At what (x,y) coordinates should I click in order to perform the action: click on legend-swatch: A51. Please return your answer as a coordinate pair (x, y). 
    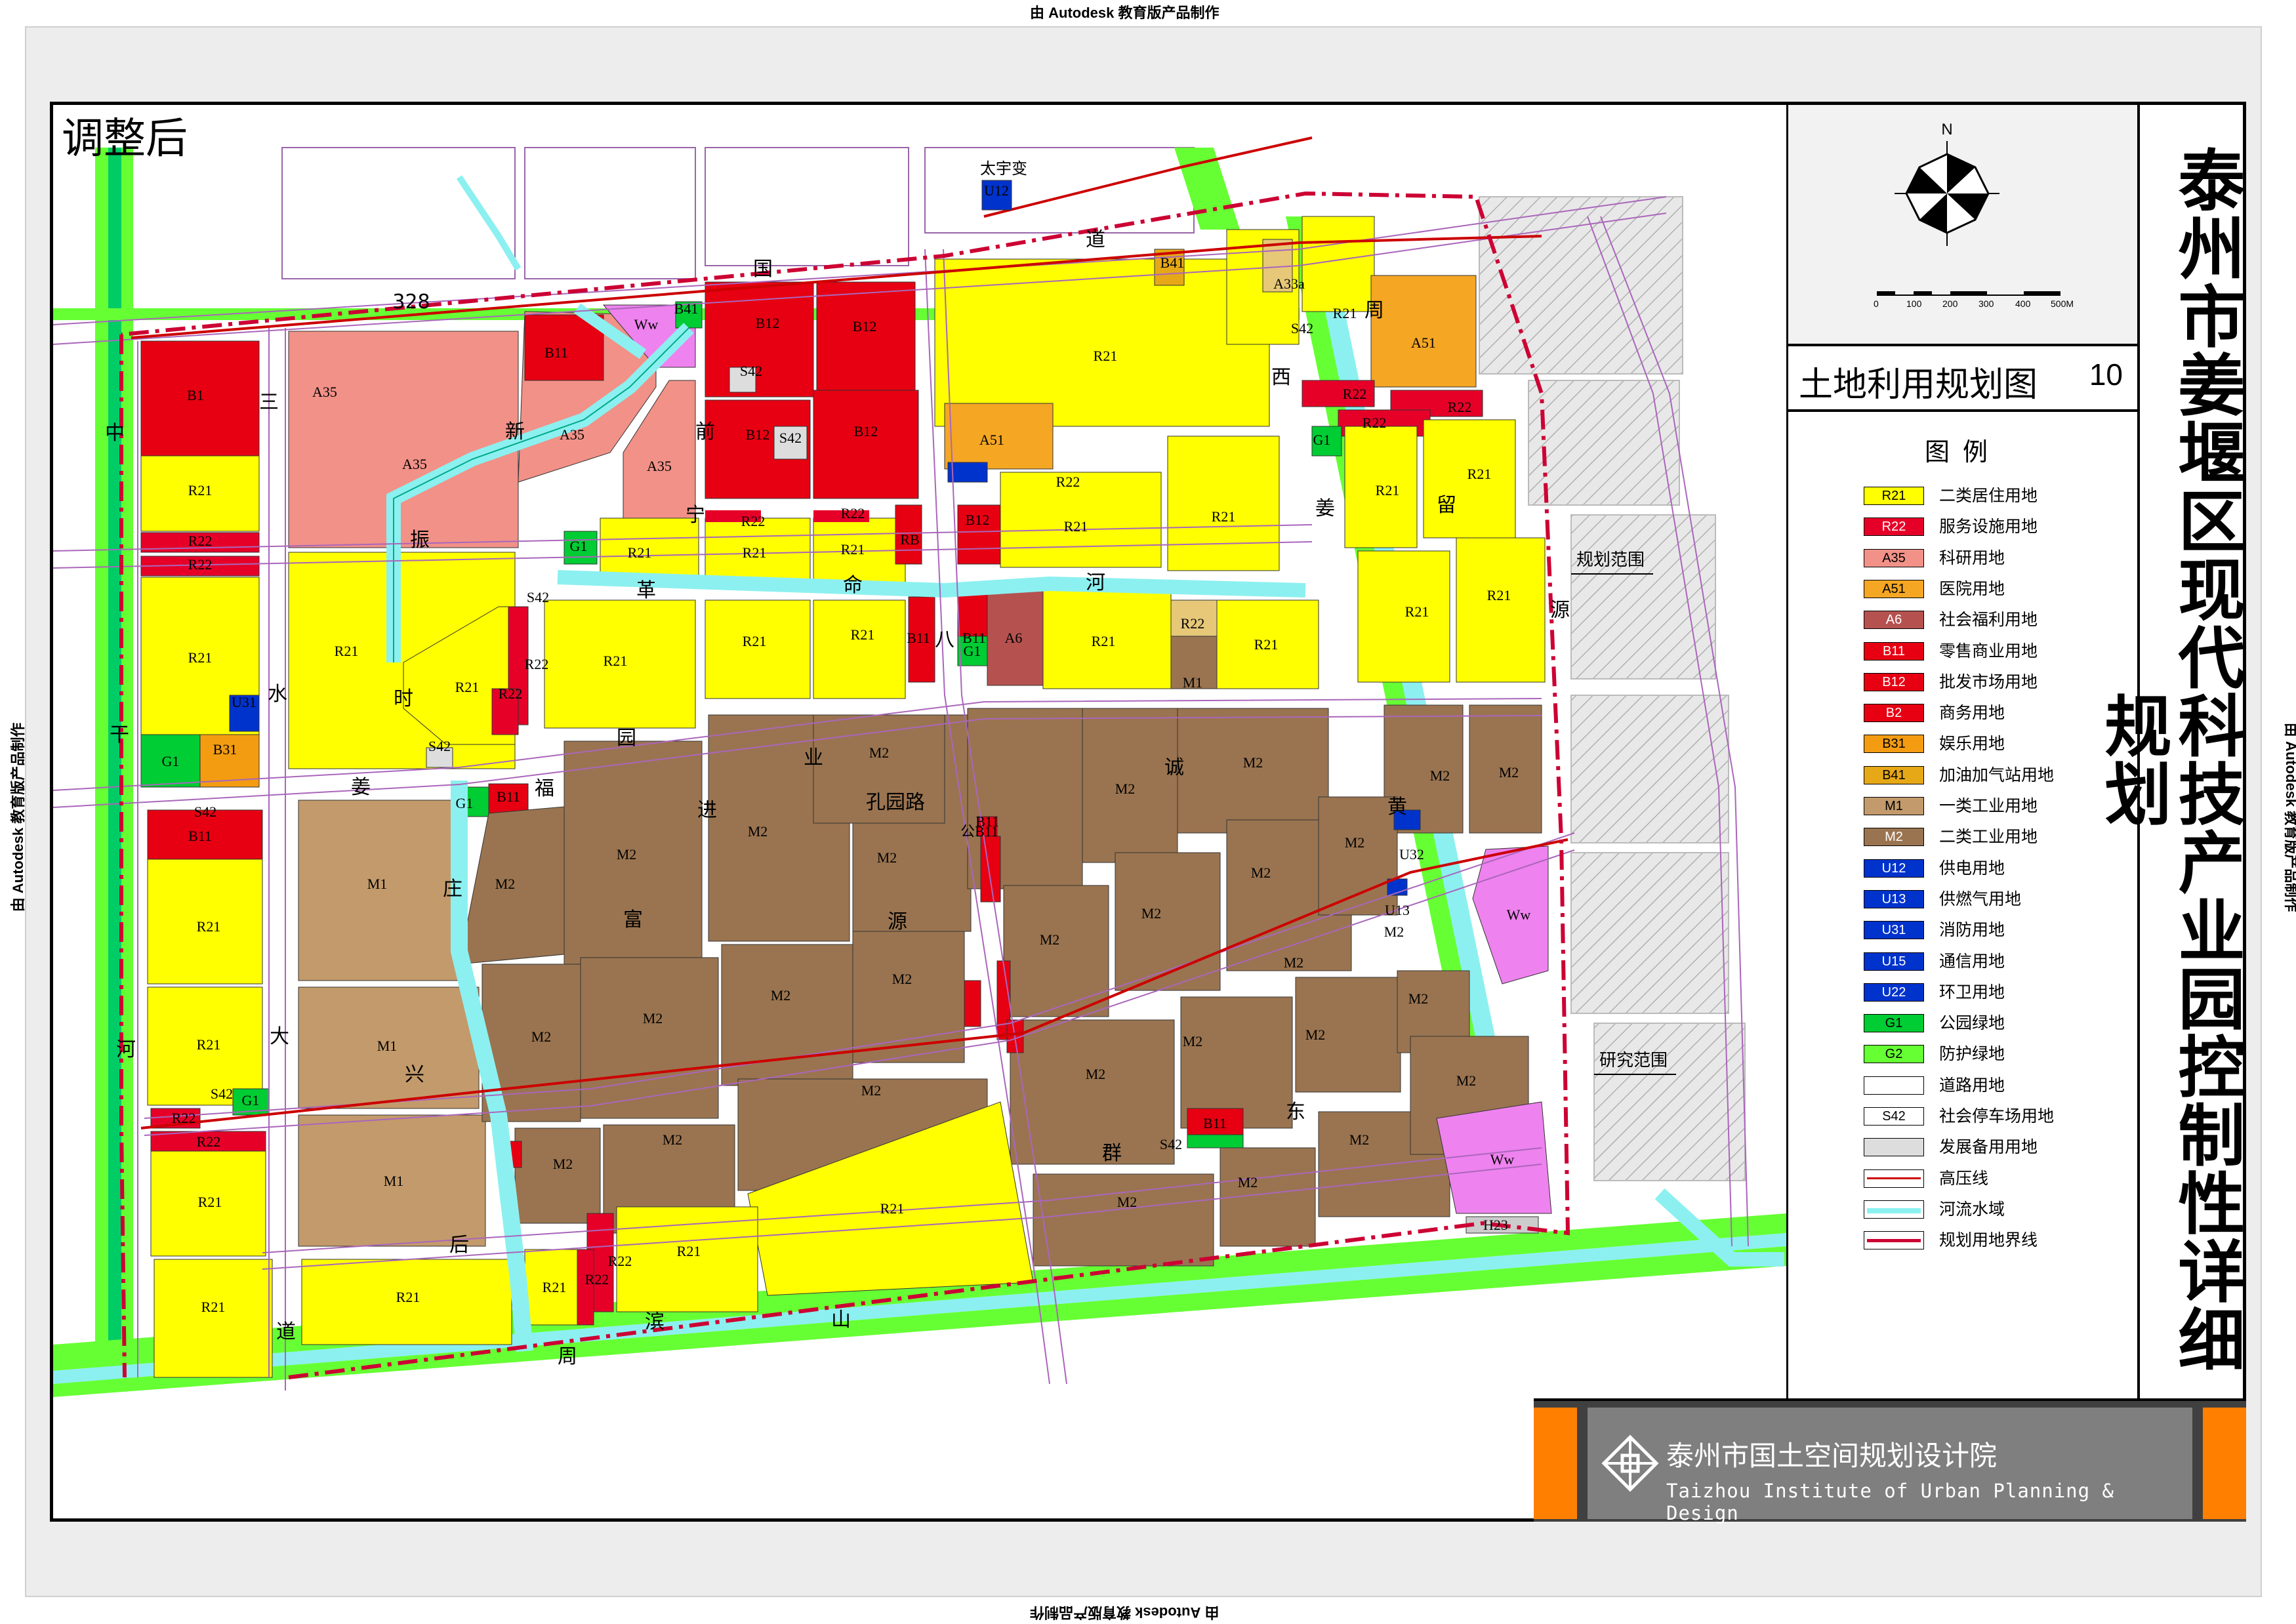
    Looking at the image, I should click on (1894, 589).